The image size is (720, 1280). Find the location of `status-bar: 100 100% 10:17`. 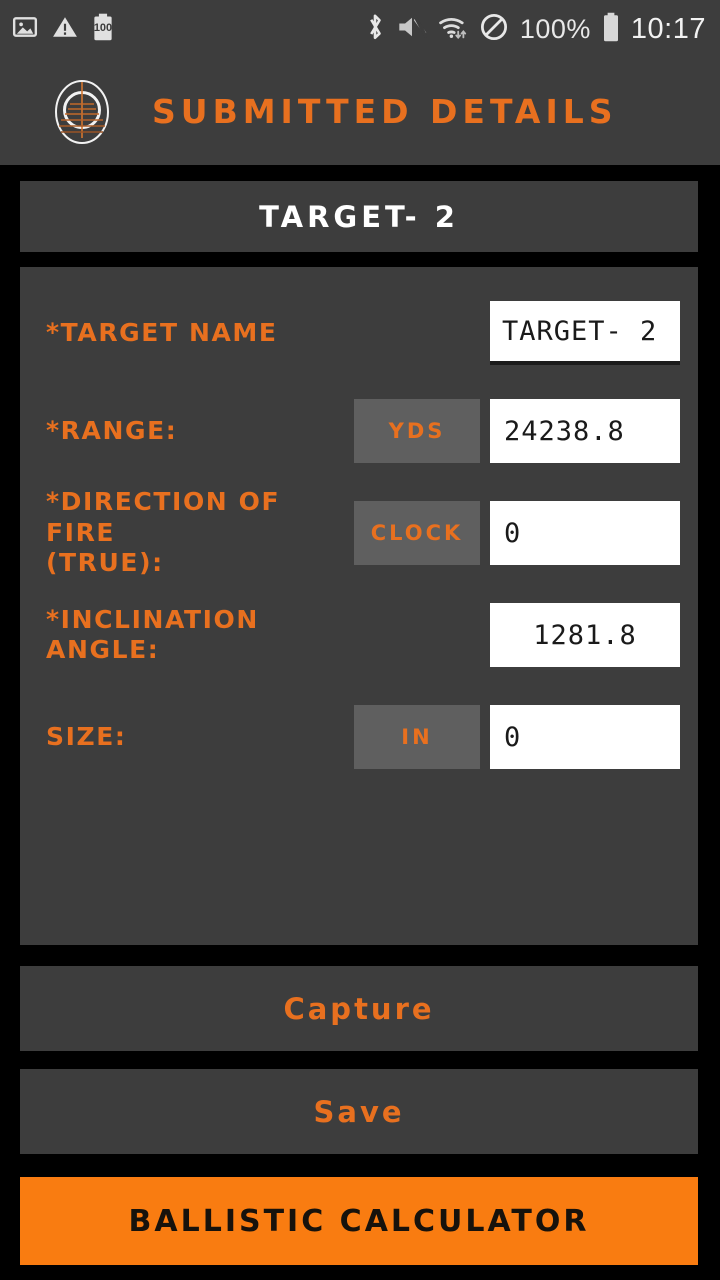

status-bar: 100 100% 10:17 is located at coordinates (360, 29).